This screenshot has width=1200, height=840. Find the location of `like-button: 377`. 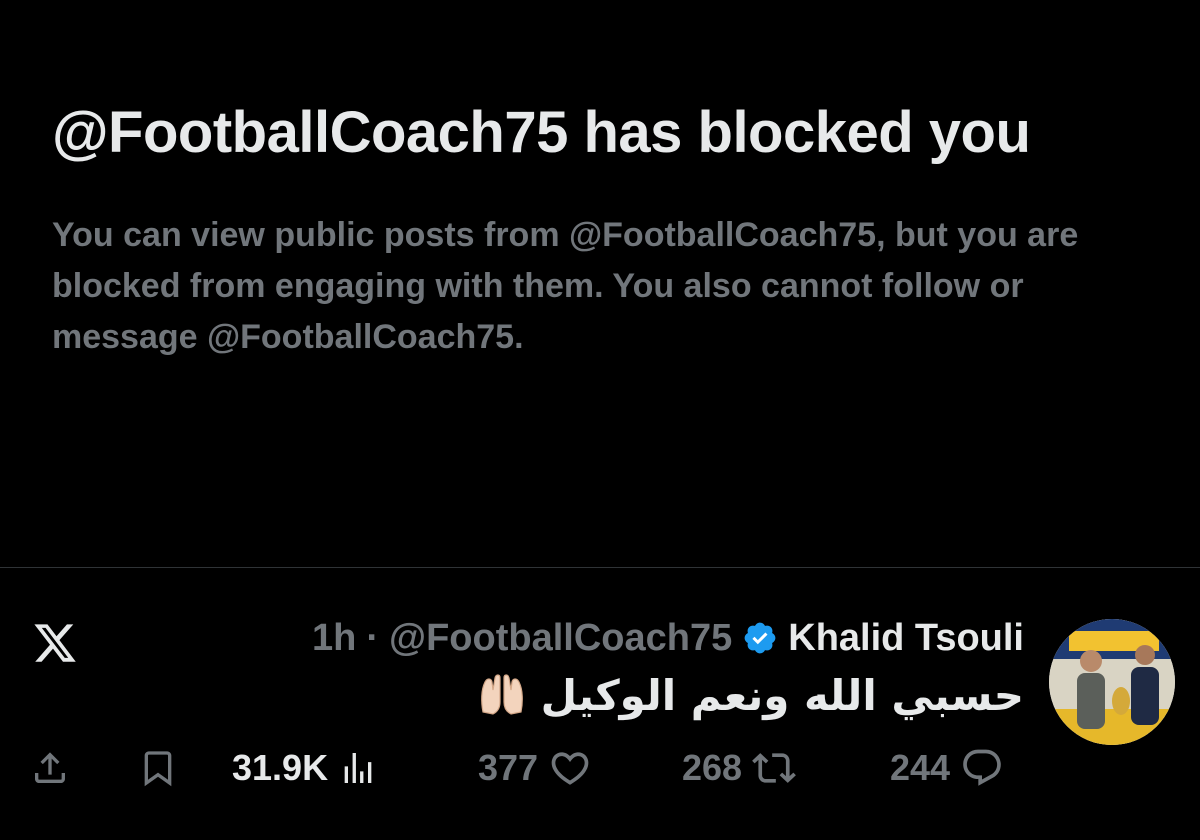

like-button: 377 is located at coordinates (535, 768).